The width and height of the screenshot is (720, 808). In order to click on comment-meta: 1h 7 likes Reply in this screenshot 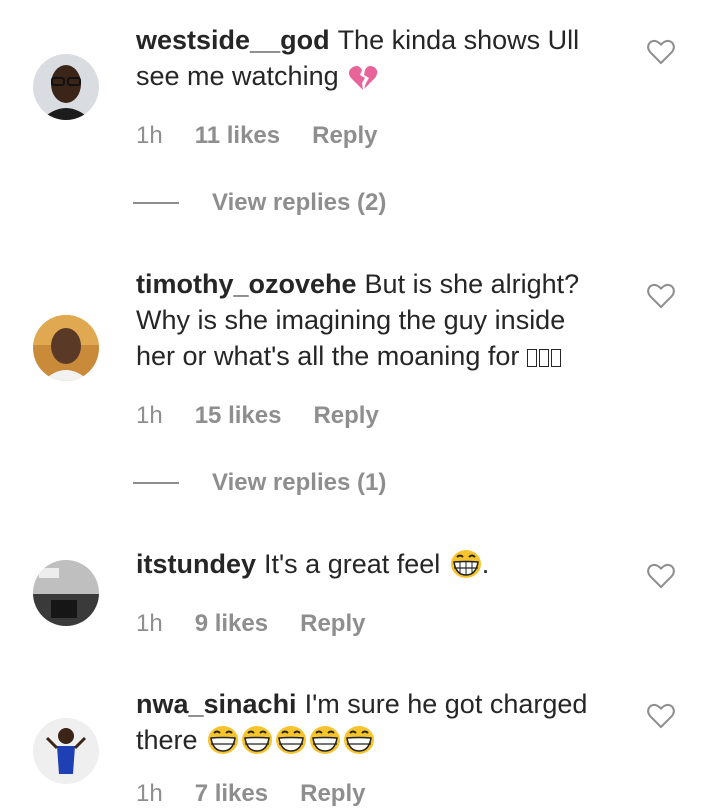, I will do `click(266, 794)`.